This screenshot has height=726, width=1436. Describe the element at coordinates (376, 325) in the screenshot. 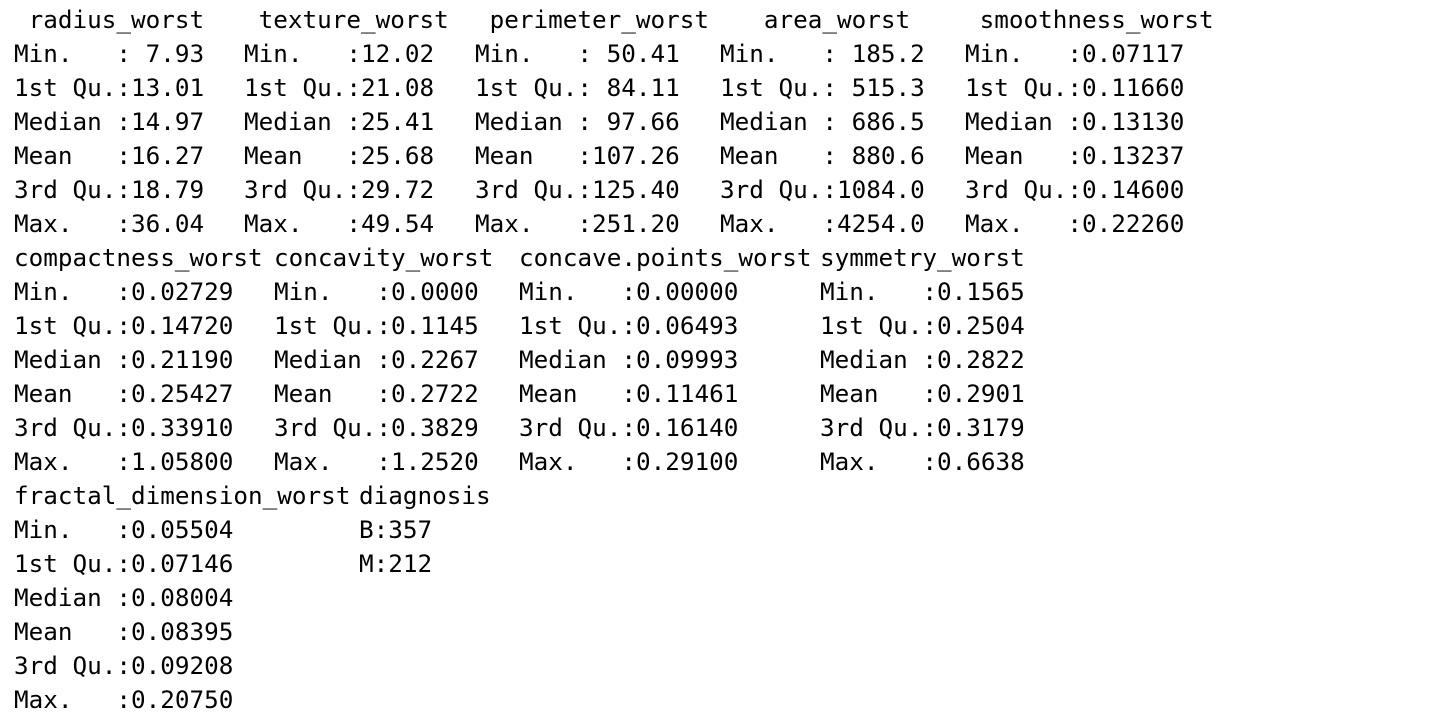

I see `summary-stat-row: 1st Qu.:0.1145` at that location.